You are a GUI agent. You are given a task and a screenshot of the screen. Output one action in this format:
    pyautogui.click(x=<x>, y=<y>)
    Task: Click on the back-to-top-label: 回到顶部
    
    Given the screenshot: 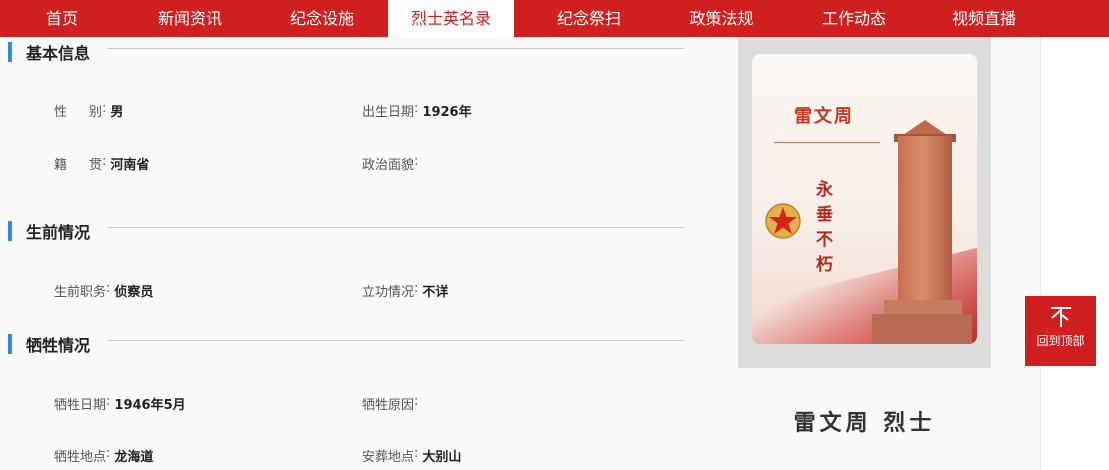 What is the action you would take?
    pyautogui.click(x=1060, y=341)
    